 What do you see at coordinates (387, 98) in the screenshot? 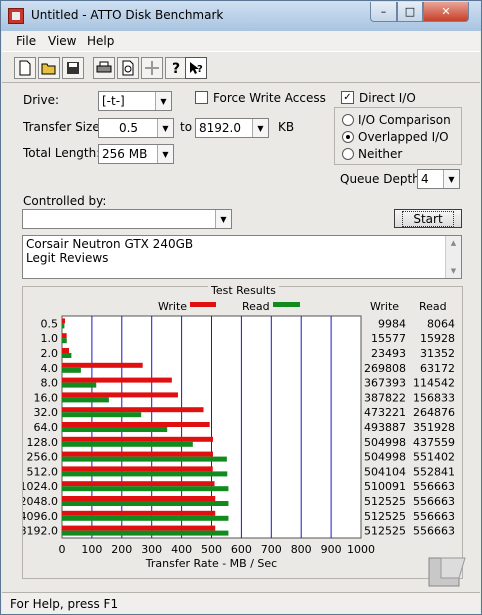
I see `direct-io-label: Direct I/O` at bounding box center [387, 98].